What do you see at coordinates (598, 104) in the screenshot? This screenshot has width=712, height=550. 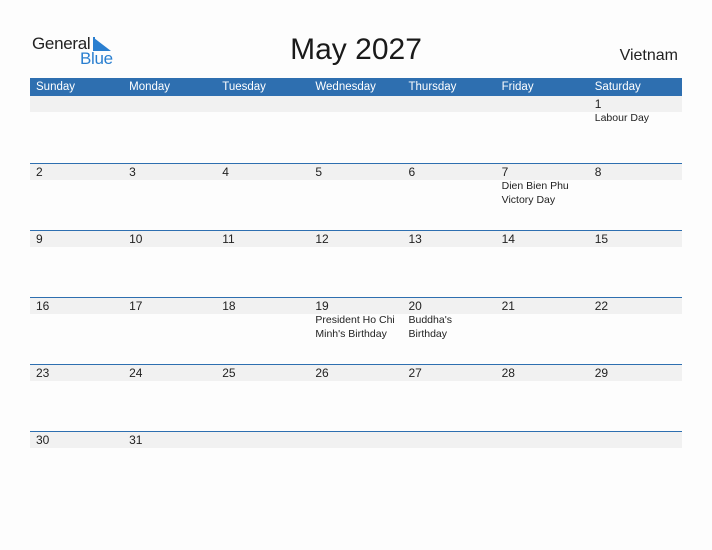 I see `day-number: 1` at bounding box center [598, 104].